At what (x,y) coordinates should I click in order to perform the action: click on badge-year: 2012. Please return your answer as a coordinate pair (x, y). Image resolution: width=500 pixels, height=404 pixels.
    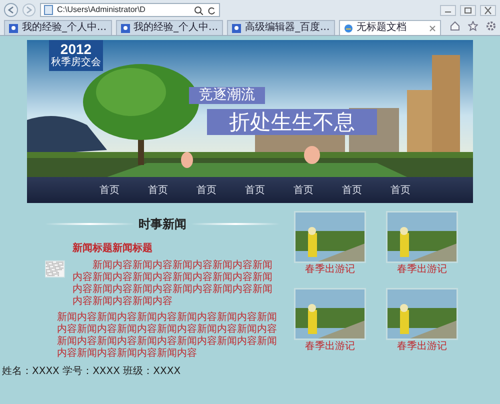
    Looking at the image, I should click on (76, 49).